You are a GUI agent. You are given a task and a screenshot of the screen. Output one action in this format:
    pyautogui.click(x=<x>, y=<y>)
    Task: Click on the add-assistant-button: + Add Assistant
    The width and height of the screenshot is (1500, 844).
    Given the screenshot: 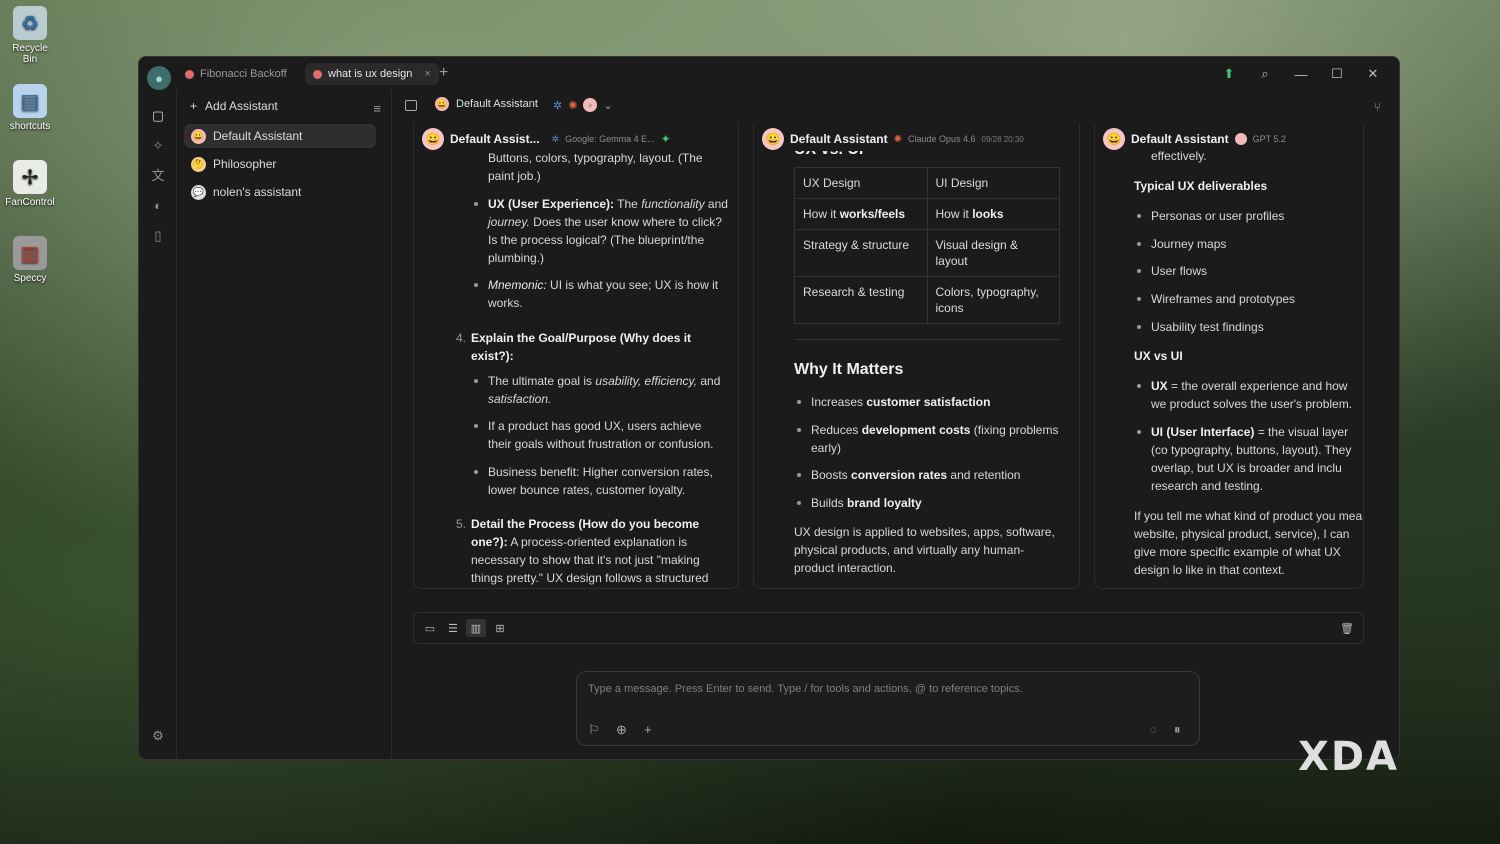 What is the action you would take?
    pyautogui.click(x=234, y=106)
    